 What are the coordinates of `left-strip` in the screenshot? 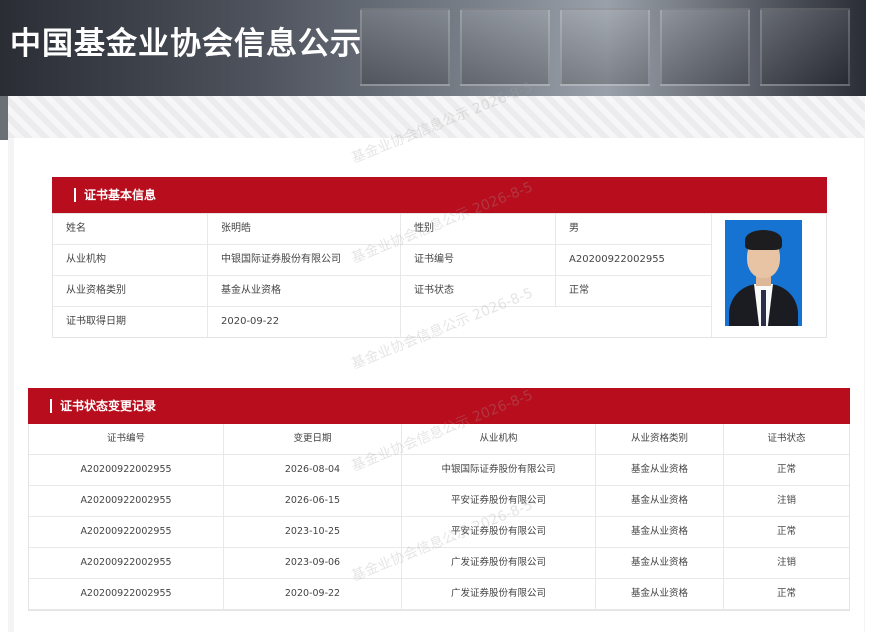 It's located at (4, 118).